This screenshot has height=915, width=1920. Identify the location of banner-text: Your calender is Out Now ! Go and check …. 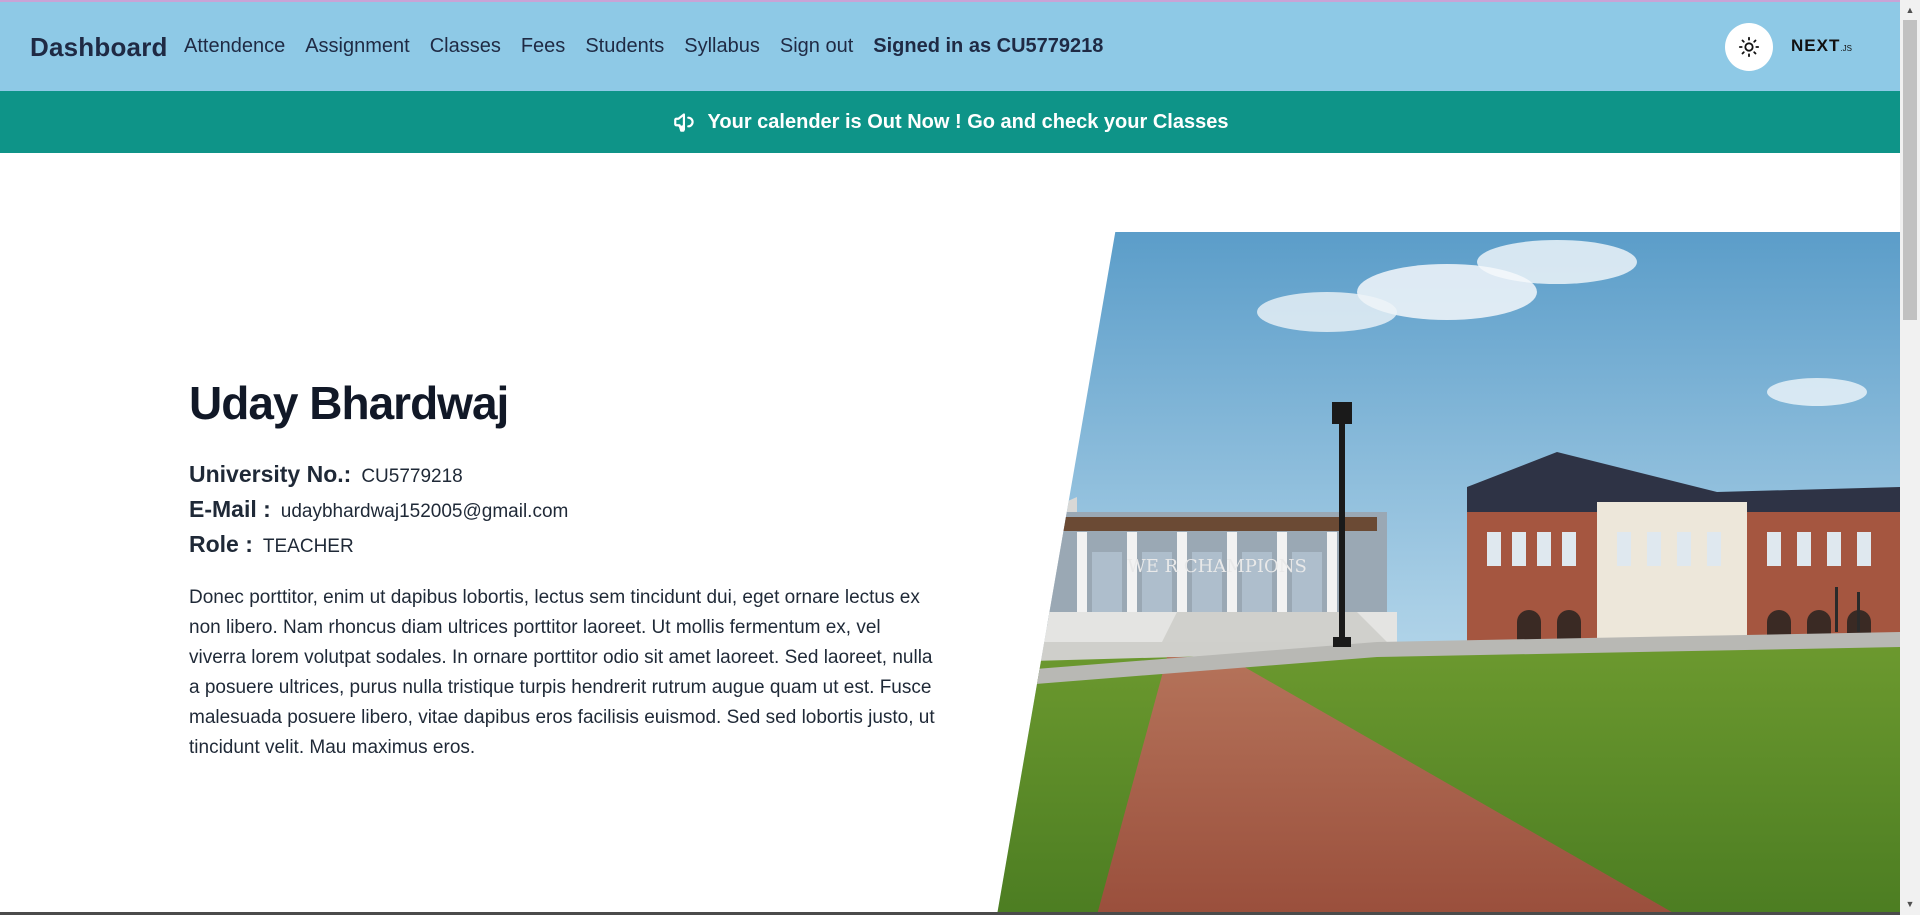
(968, 121).